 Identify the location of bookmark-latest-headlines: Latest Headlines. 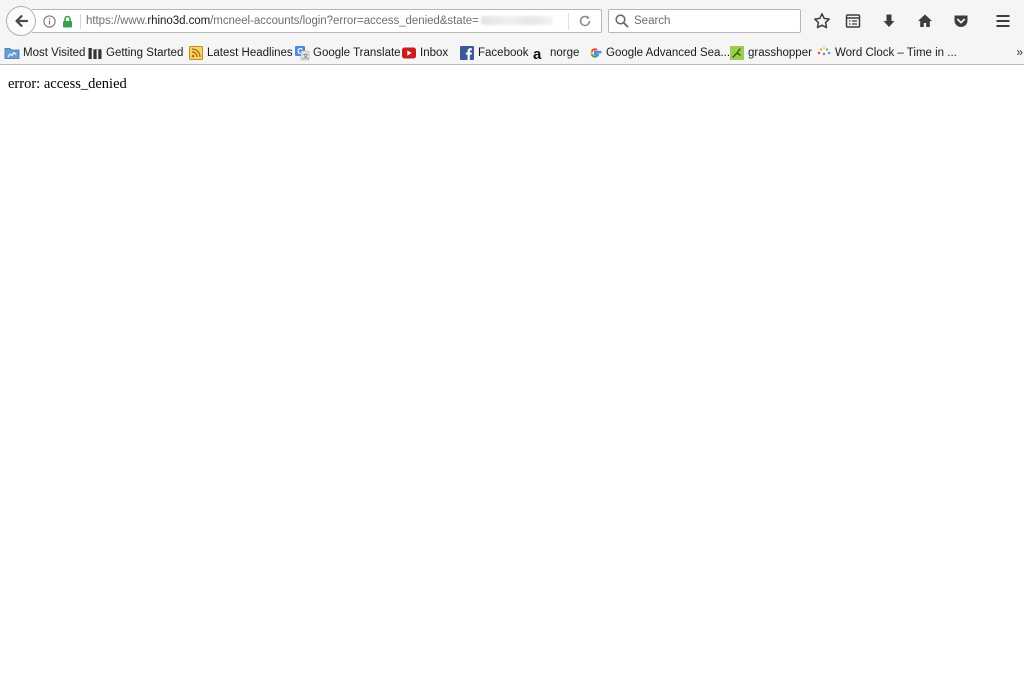
(240, 53).